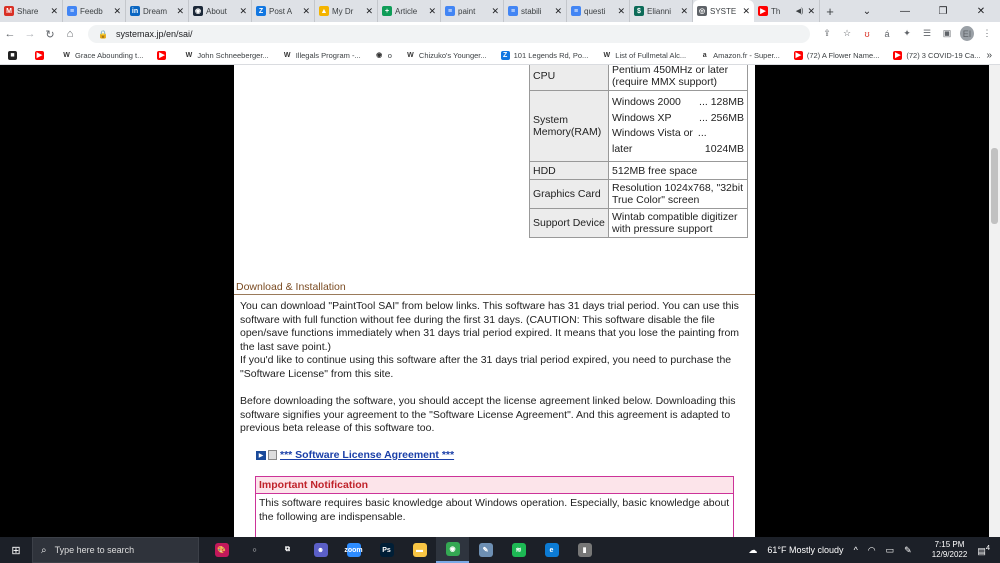 This screenshot has height=563, width=1000. What do you see at coordinates (449, 34) in the screenshot?
I see `url-field: 🔒 systemax.jp/en/sai/` at bounding box center [449, 34].